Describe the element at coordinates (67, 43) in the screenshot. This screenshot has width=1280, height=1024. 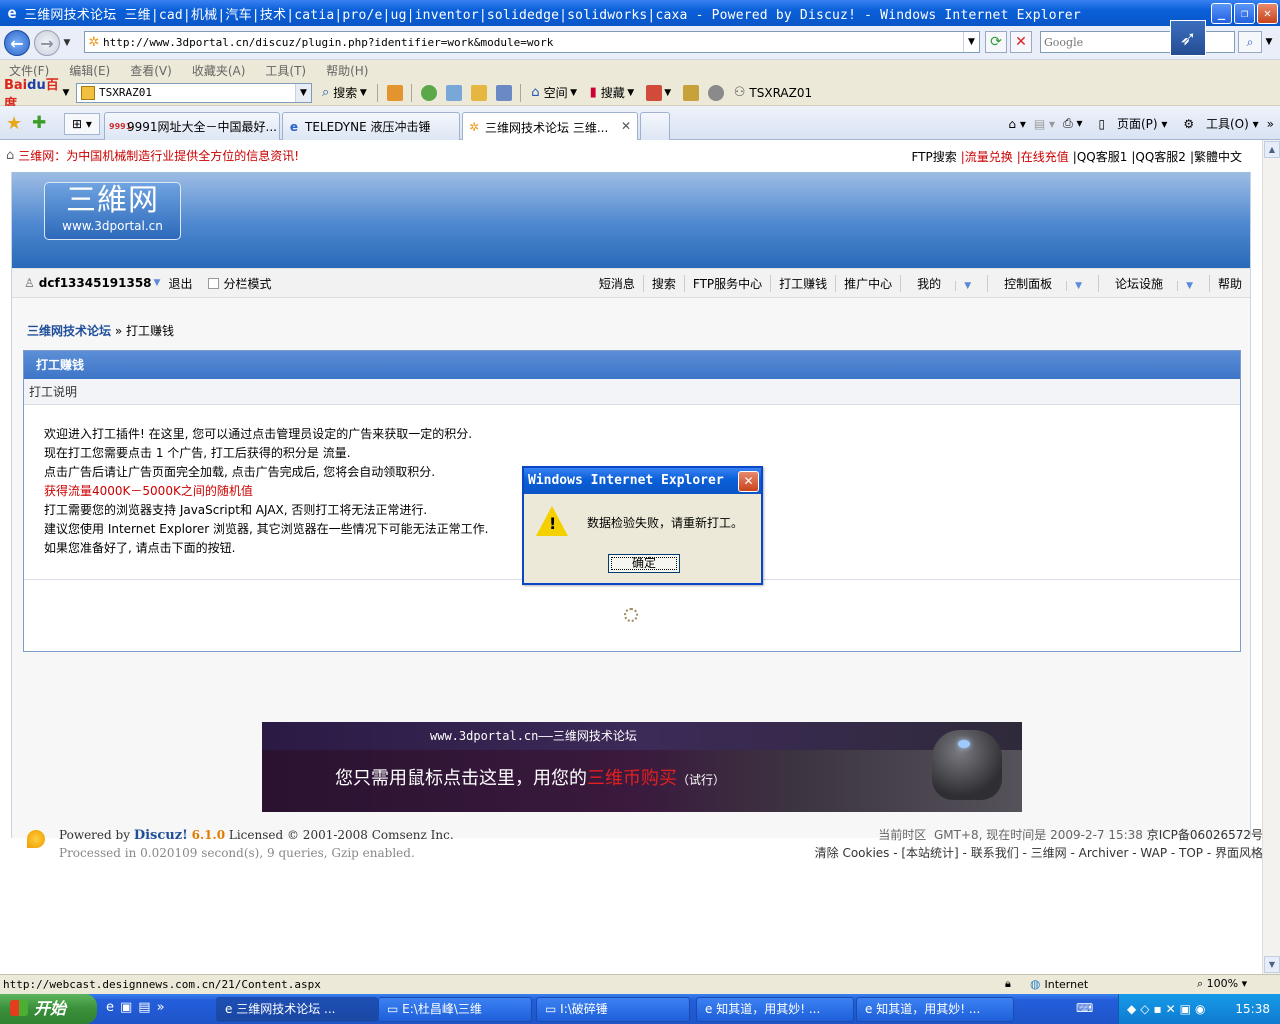
I see `history-dropdown-icon: ▼` at that location.